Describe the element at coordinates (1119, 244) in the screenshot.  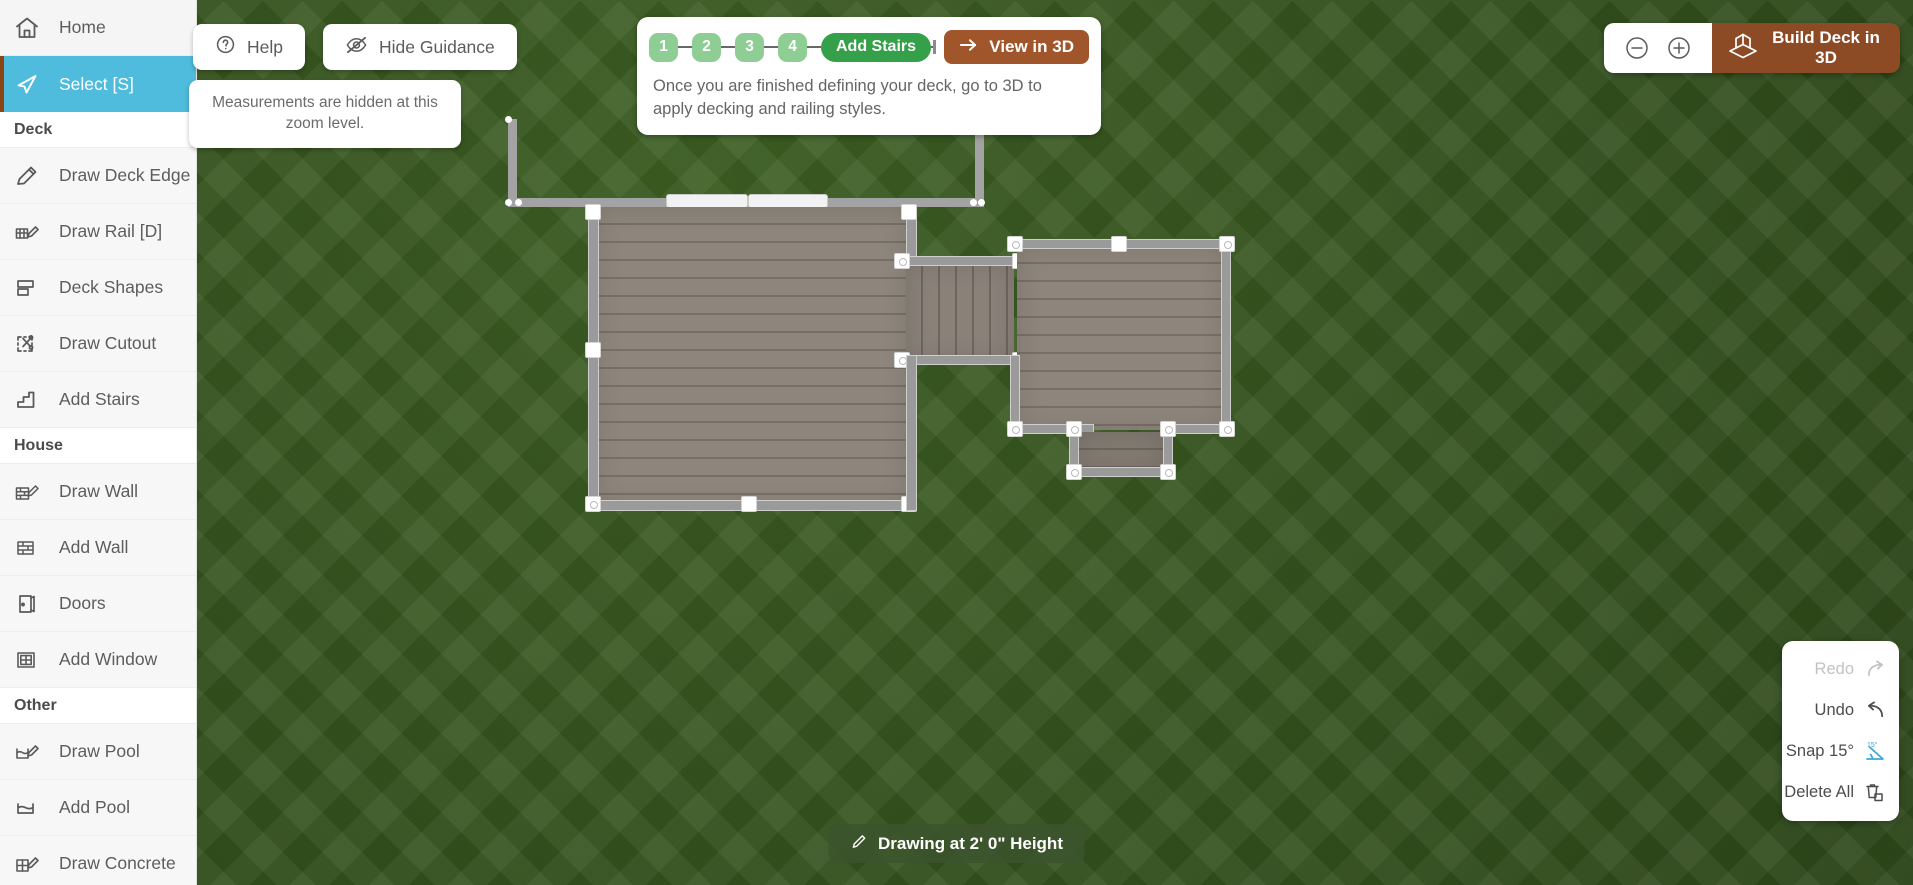
I see `right-deck-post-midpoint` at that location.